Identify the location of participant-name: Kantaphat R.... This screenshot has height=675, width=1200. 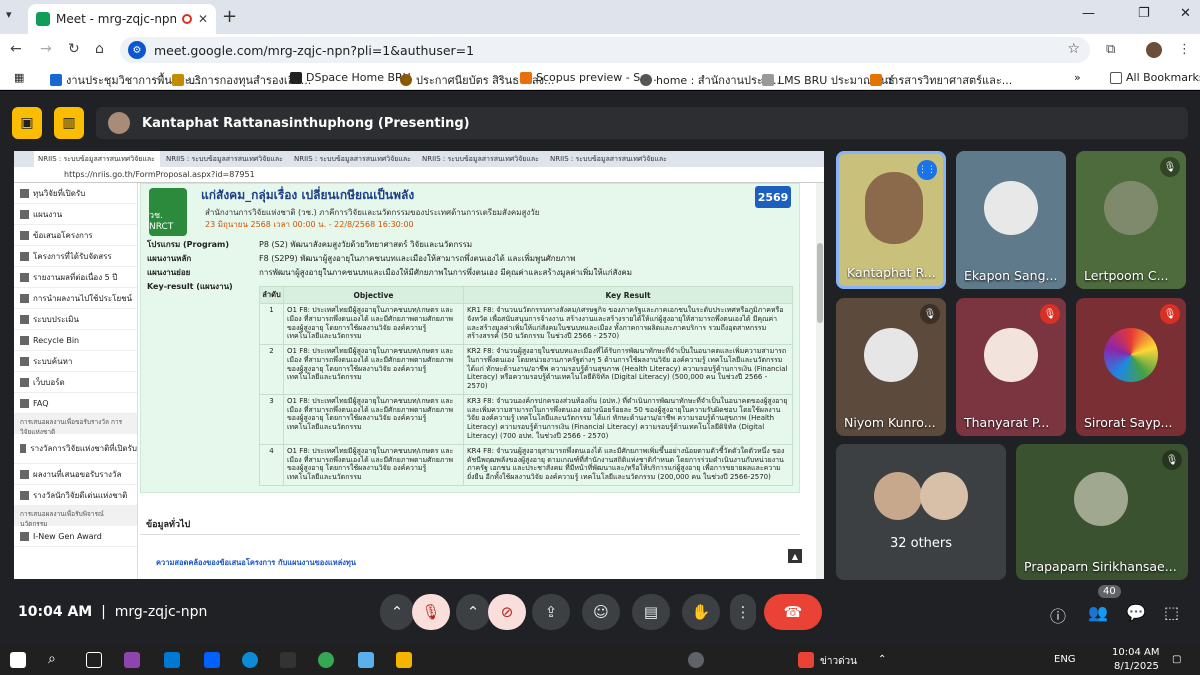
(891, 272).